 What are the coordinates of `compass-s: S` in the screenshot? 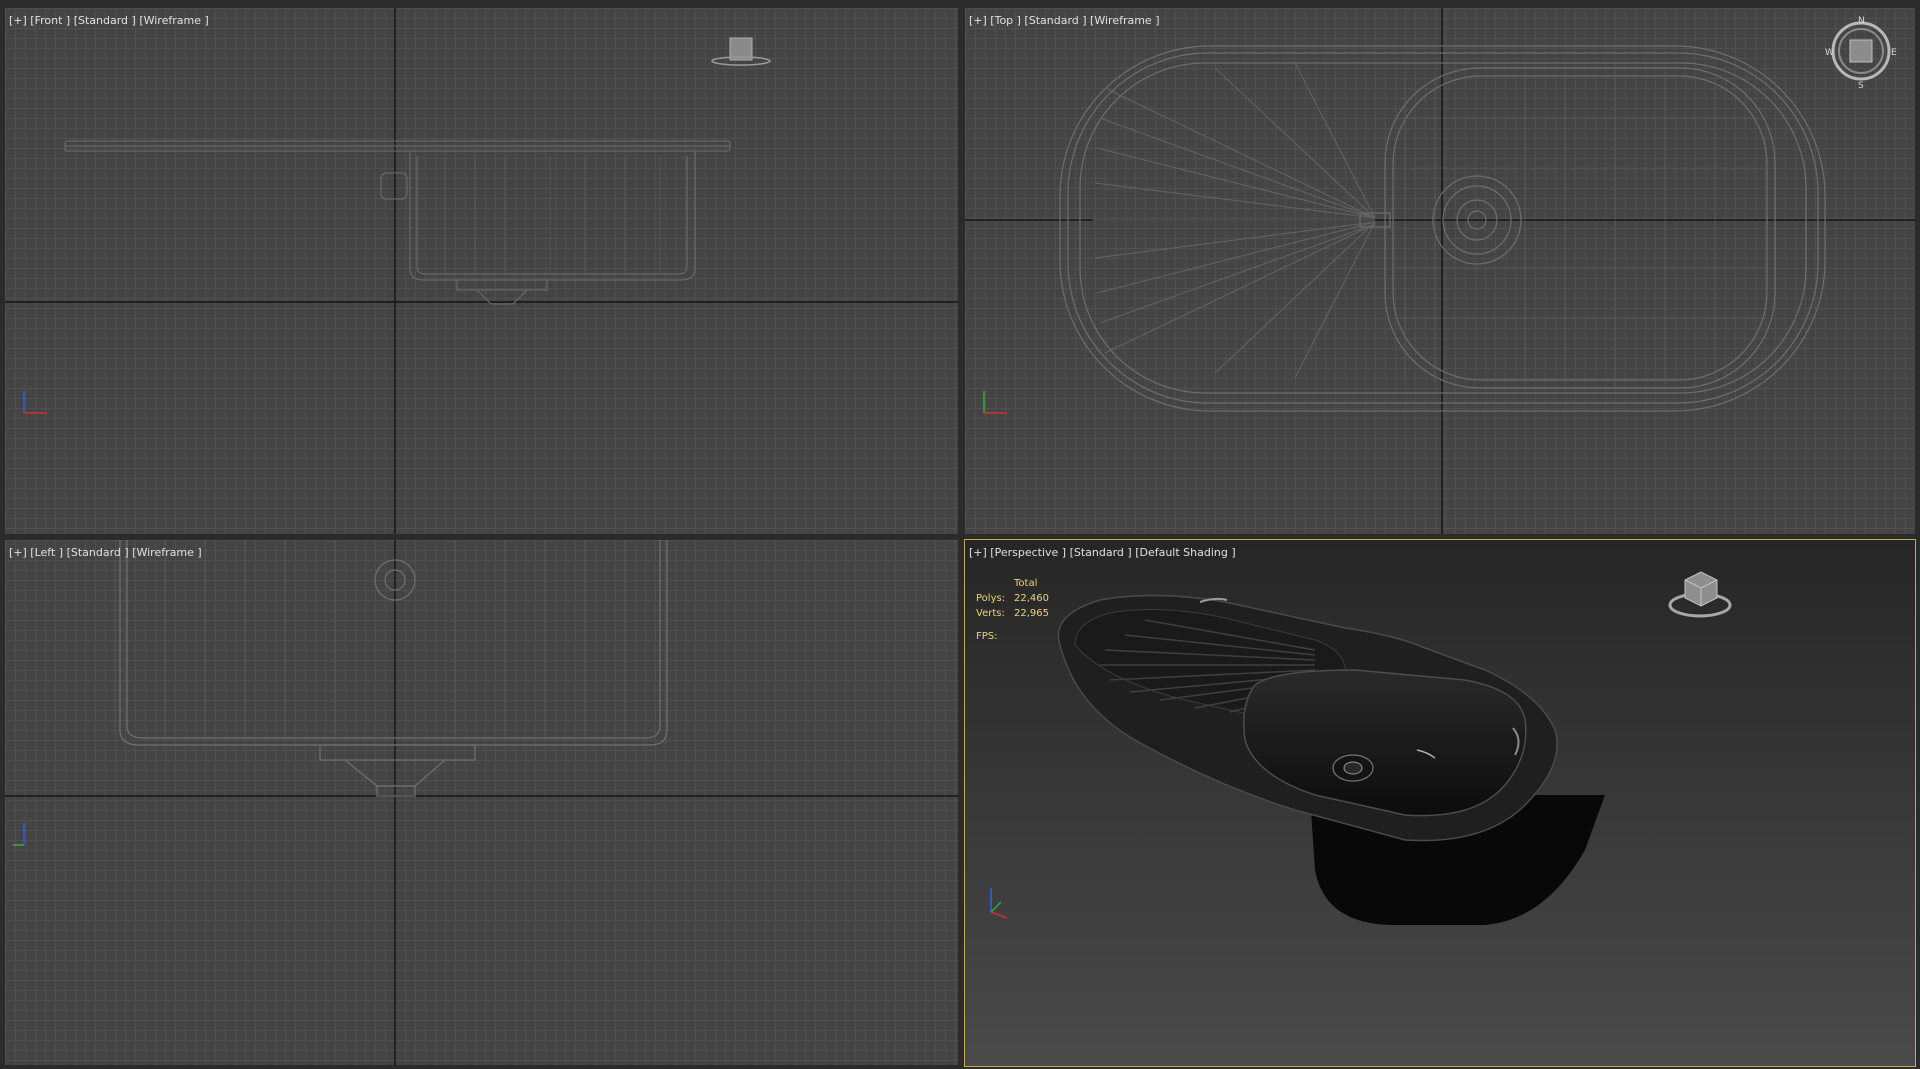 It's located at (1861, 86).